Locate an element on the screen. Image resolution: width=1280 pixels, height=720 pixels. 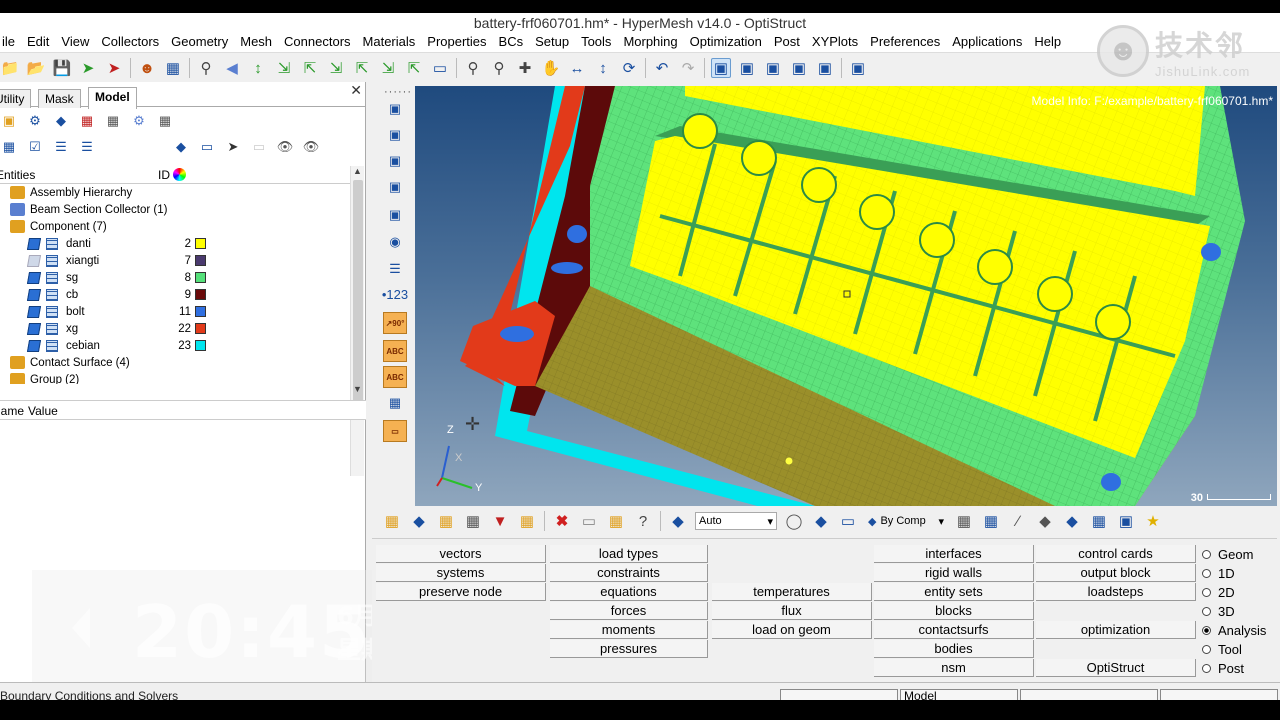
layout-three-icon: ▣ is located at coordinates (773, 68).